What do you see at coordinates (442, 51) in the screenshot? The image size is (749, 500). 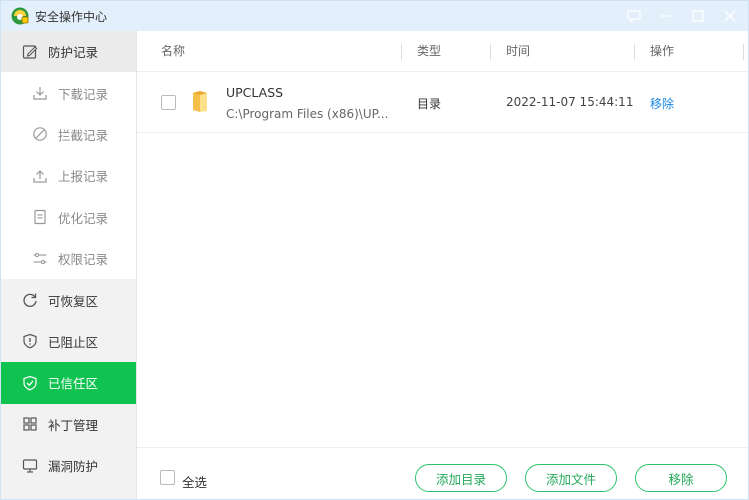 I see `table-header: 名称 类型 时间 操作` at bounding box center [442, 51].